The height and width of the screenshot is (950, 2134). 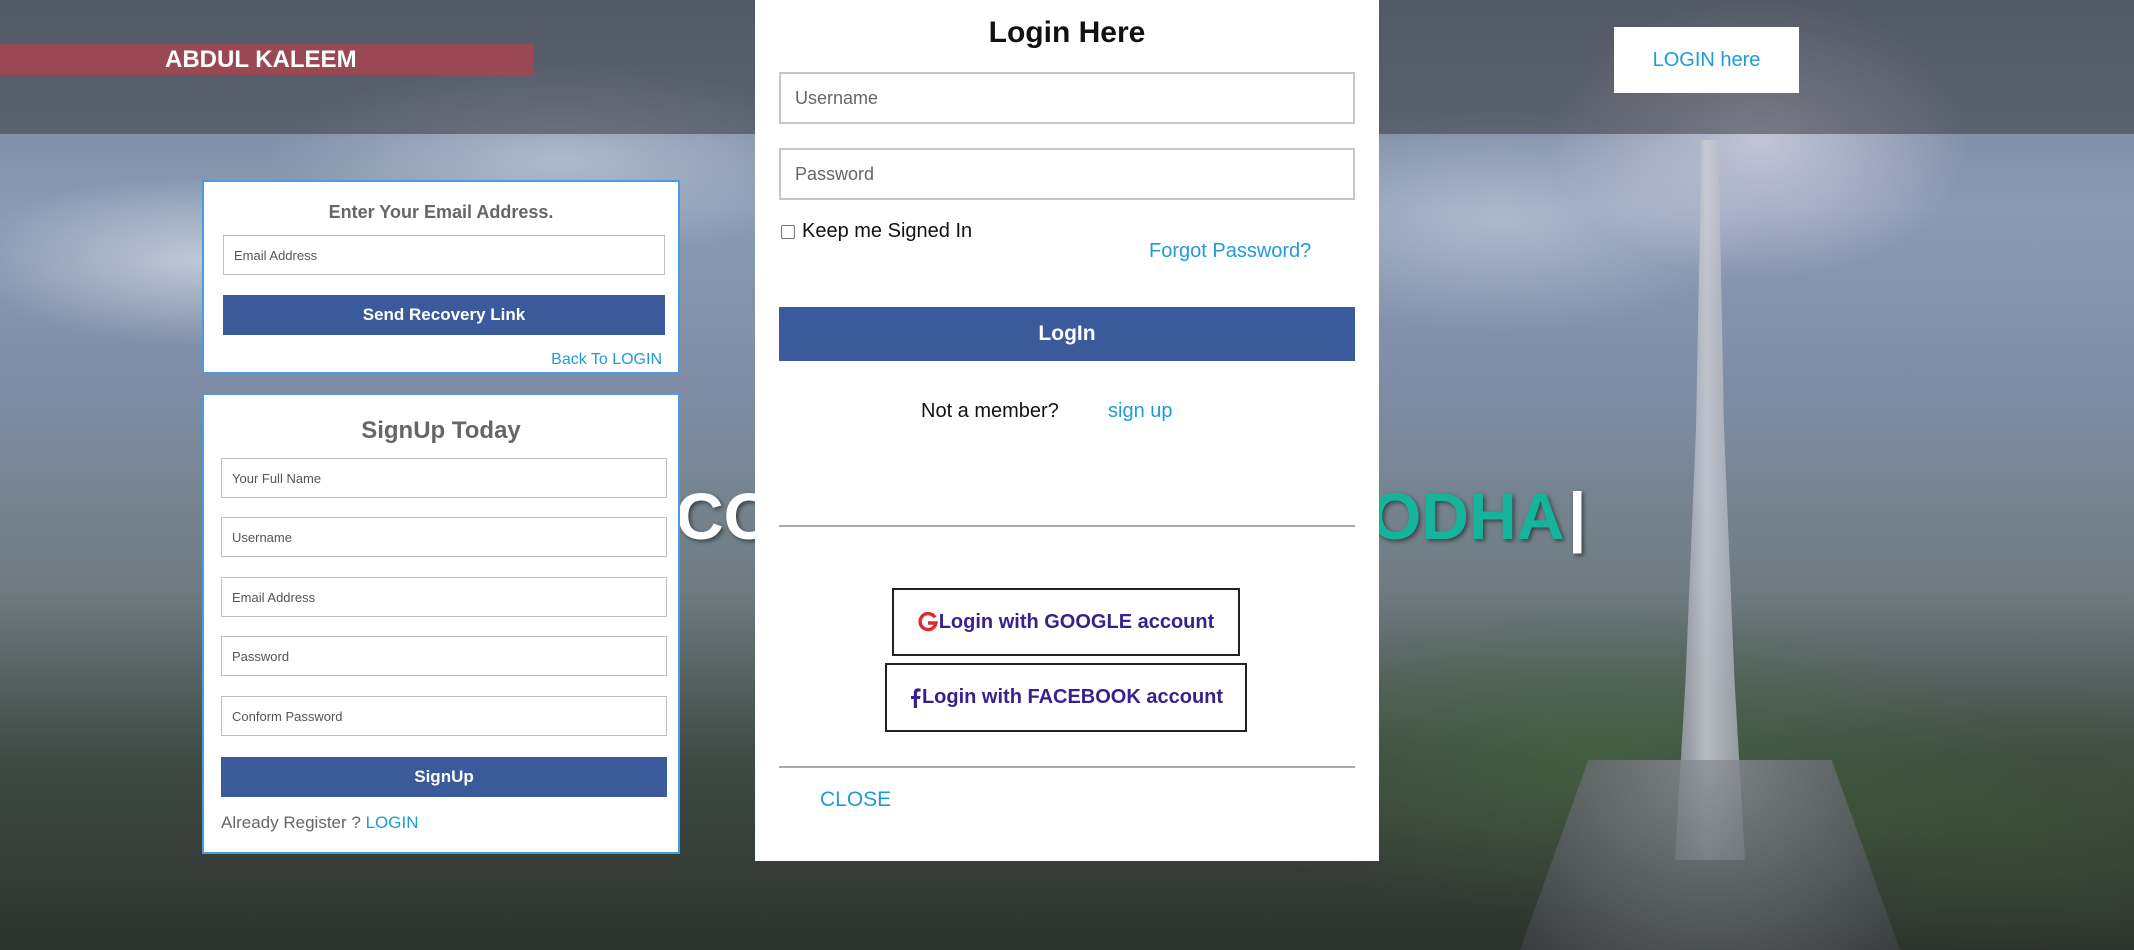 I want to click on divider-top, so click(x=1067, y=526).